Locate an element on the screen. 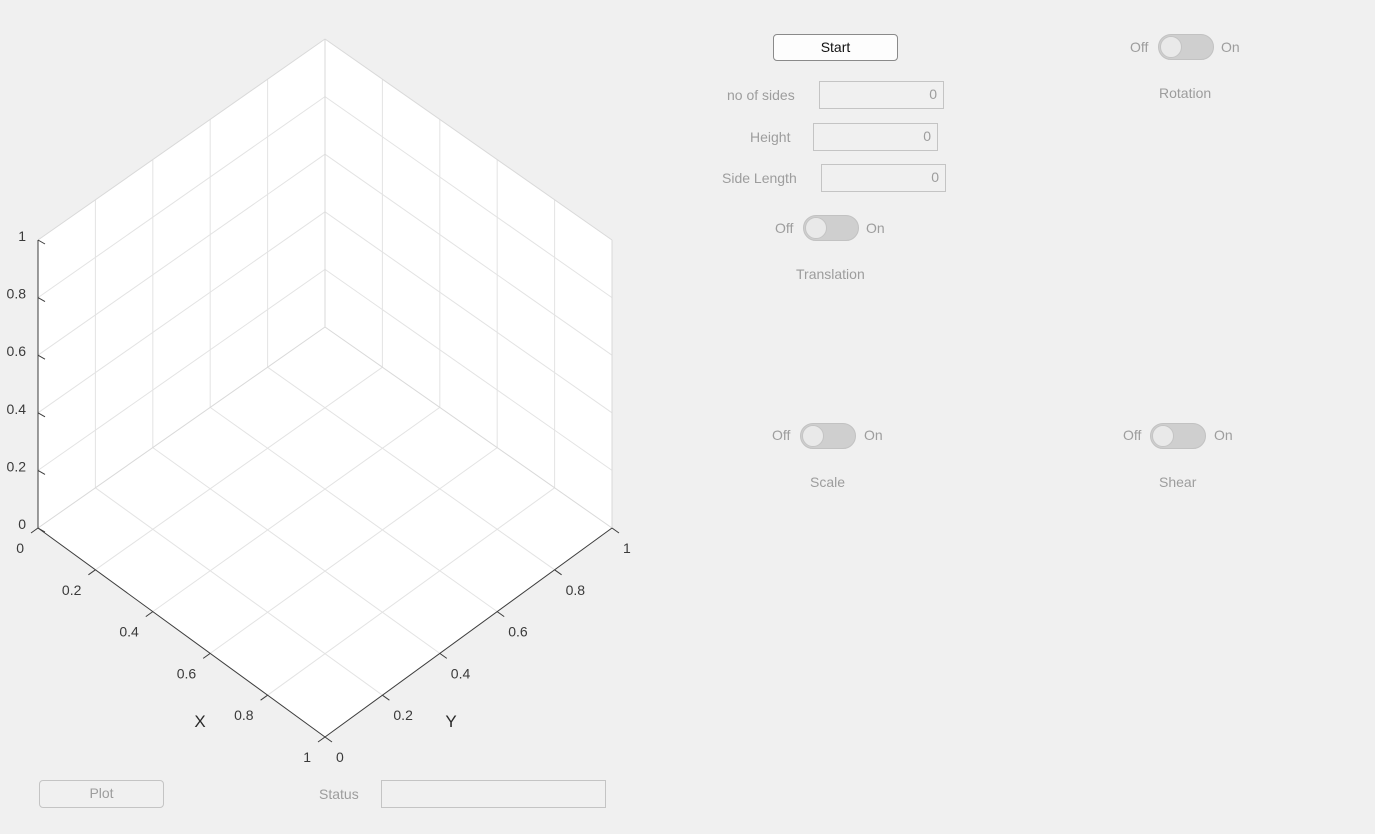  z-tick-label: 0.8 is located at coordinates (17, 294).